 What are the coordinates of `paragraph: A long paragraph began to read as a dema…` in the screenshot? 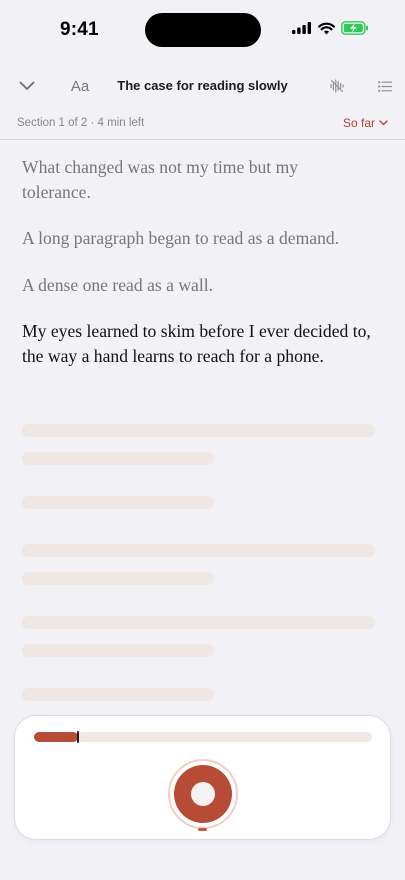 It's located at (181, 238).